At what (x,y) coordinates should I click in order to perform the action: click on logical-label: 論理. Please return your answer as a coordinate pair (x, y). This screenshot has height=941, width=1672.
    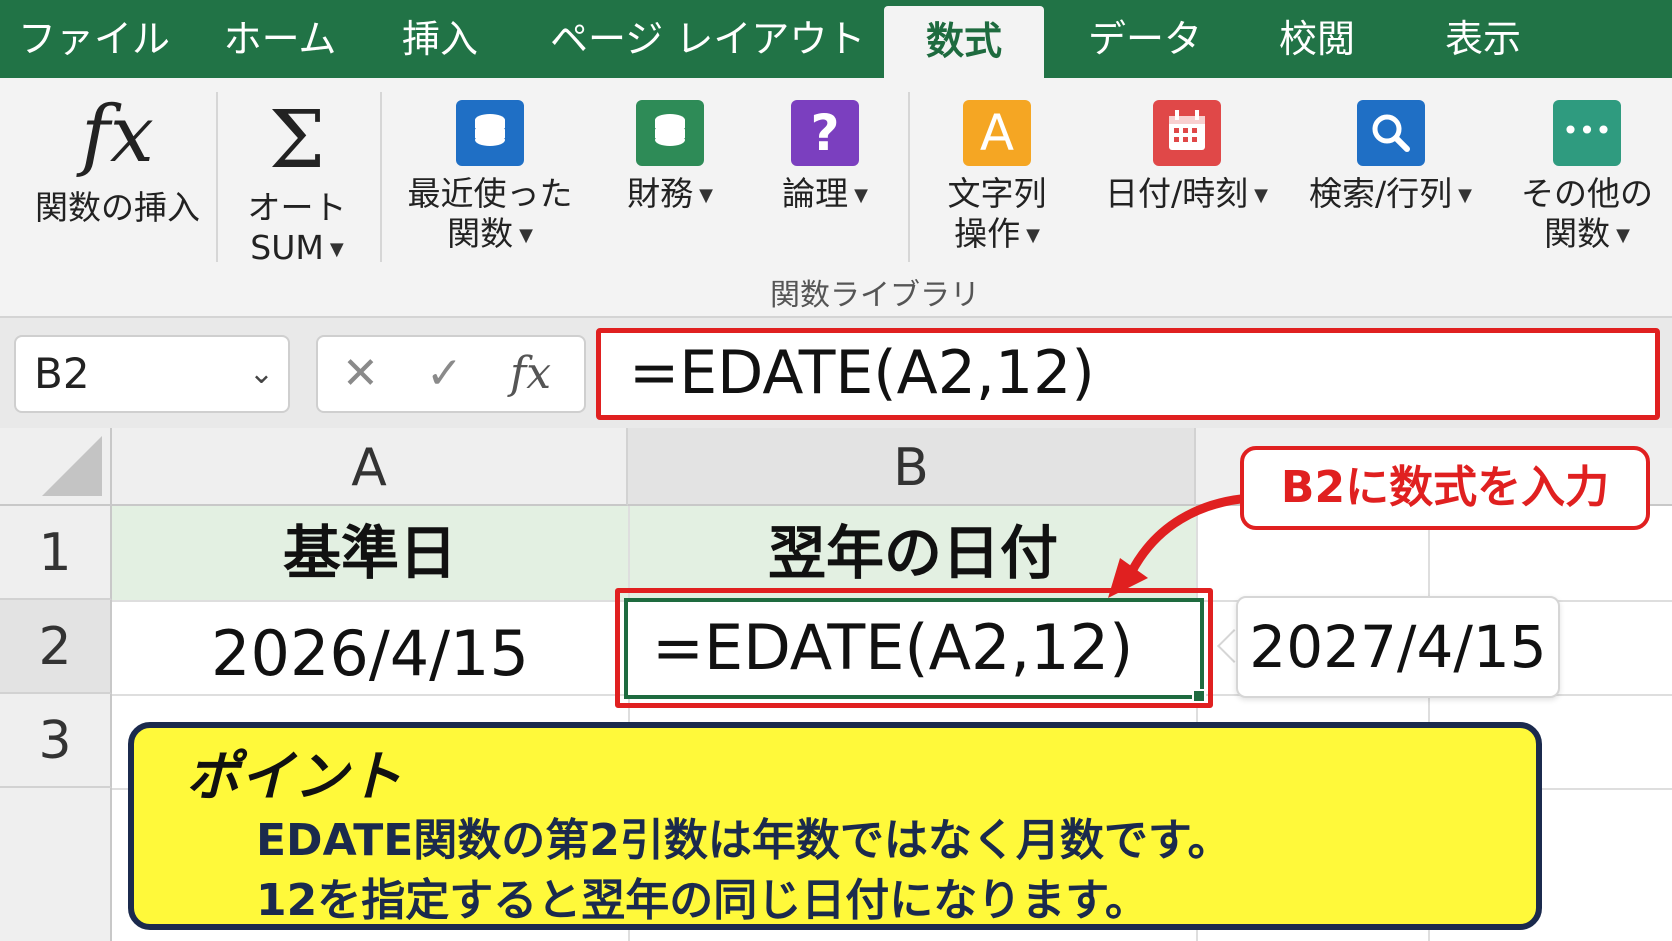
    Looking at the image, I should click on (815, 193).